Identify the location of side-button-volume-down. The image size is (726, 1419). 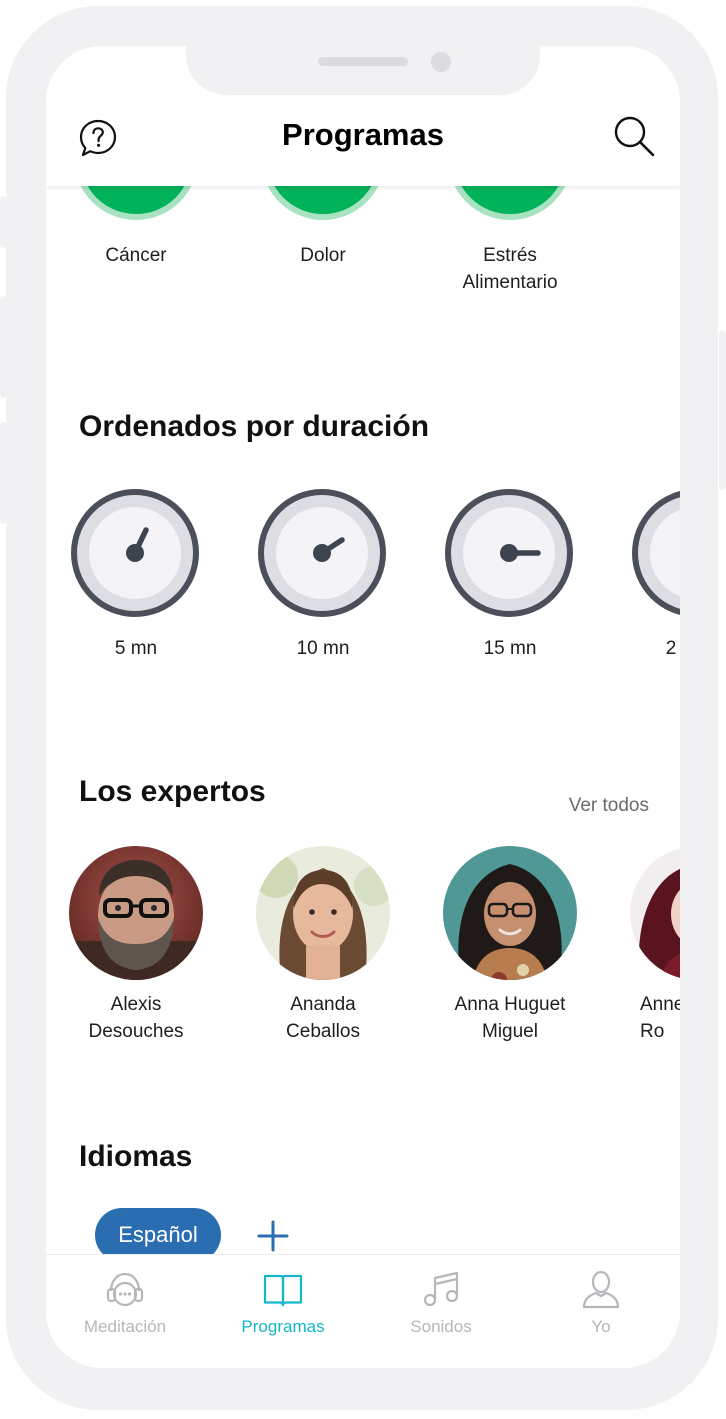
(3, 473).